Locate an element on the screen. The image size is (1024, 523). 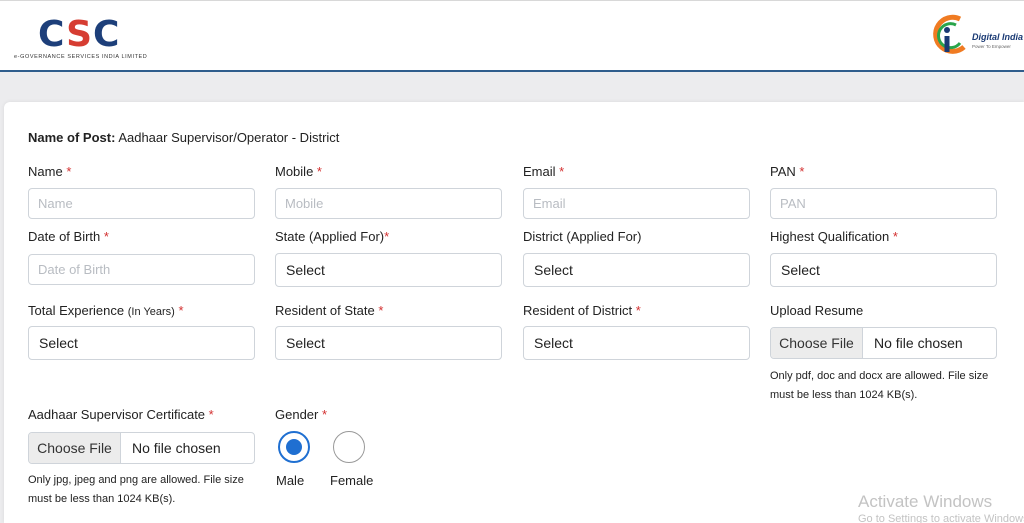
csc-logo-mark: CSC is located at coordinates (79, 34).